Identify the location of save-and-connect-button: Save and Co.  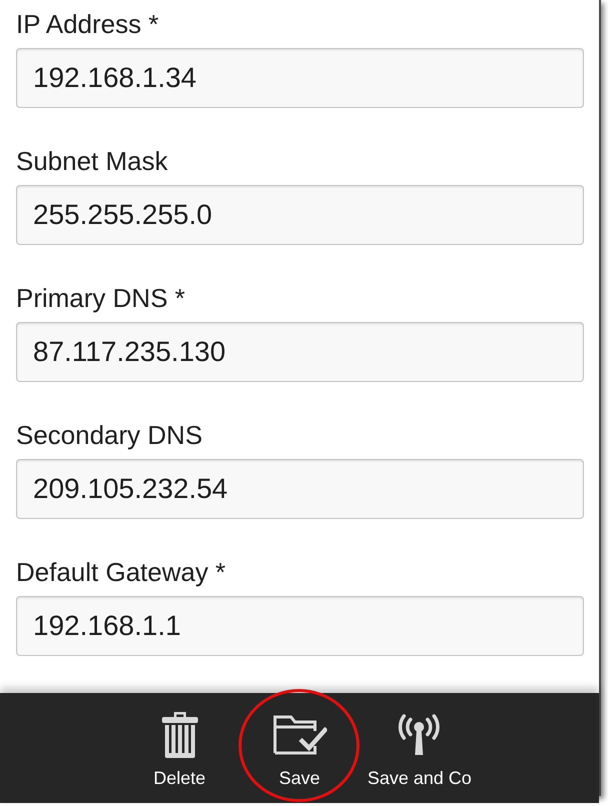
(419, 750).